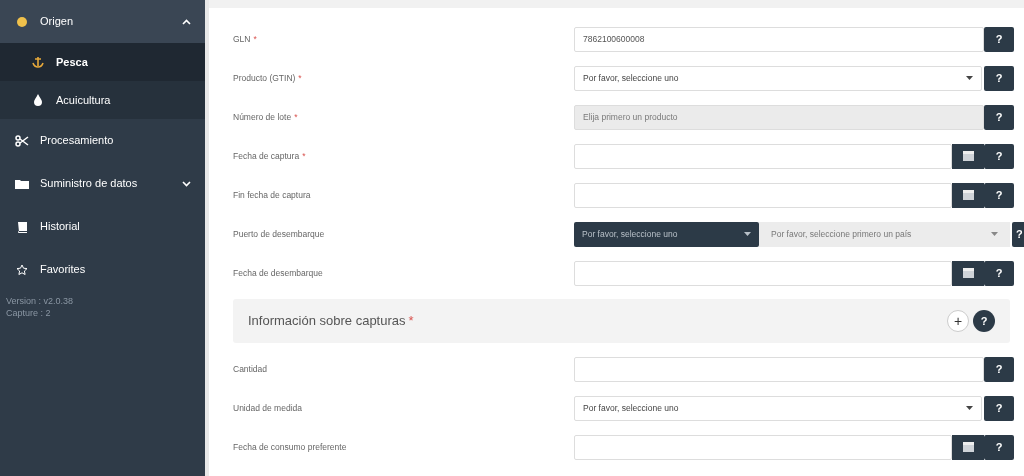 This screenshot has height=476, width=1024. I want to click on version-text: Version : v2.0.38, so click(40, 301).